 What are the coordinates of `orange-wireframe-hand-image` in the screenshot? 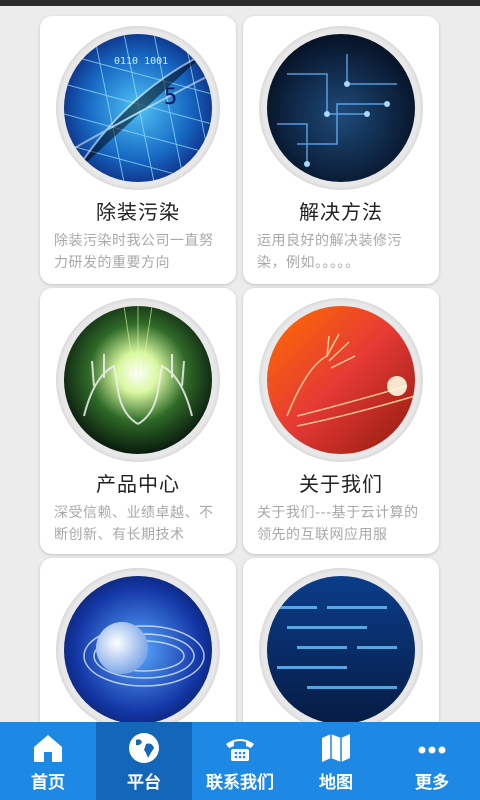 It's located at (341, 380).